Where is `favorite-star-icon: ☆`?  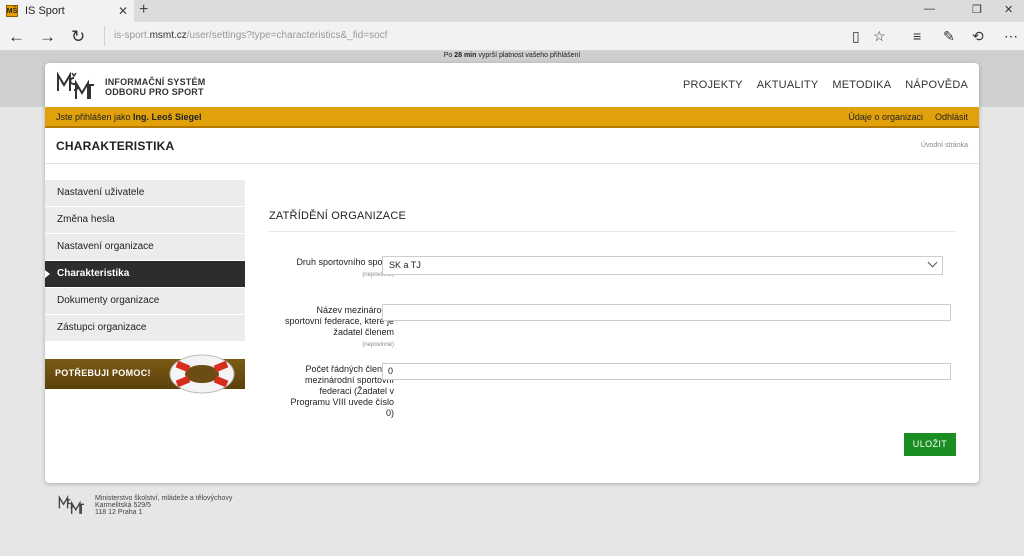
favorite-star-icon: ☆ is located at coordinates (879, 36).